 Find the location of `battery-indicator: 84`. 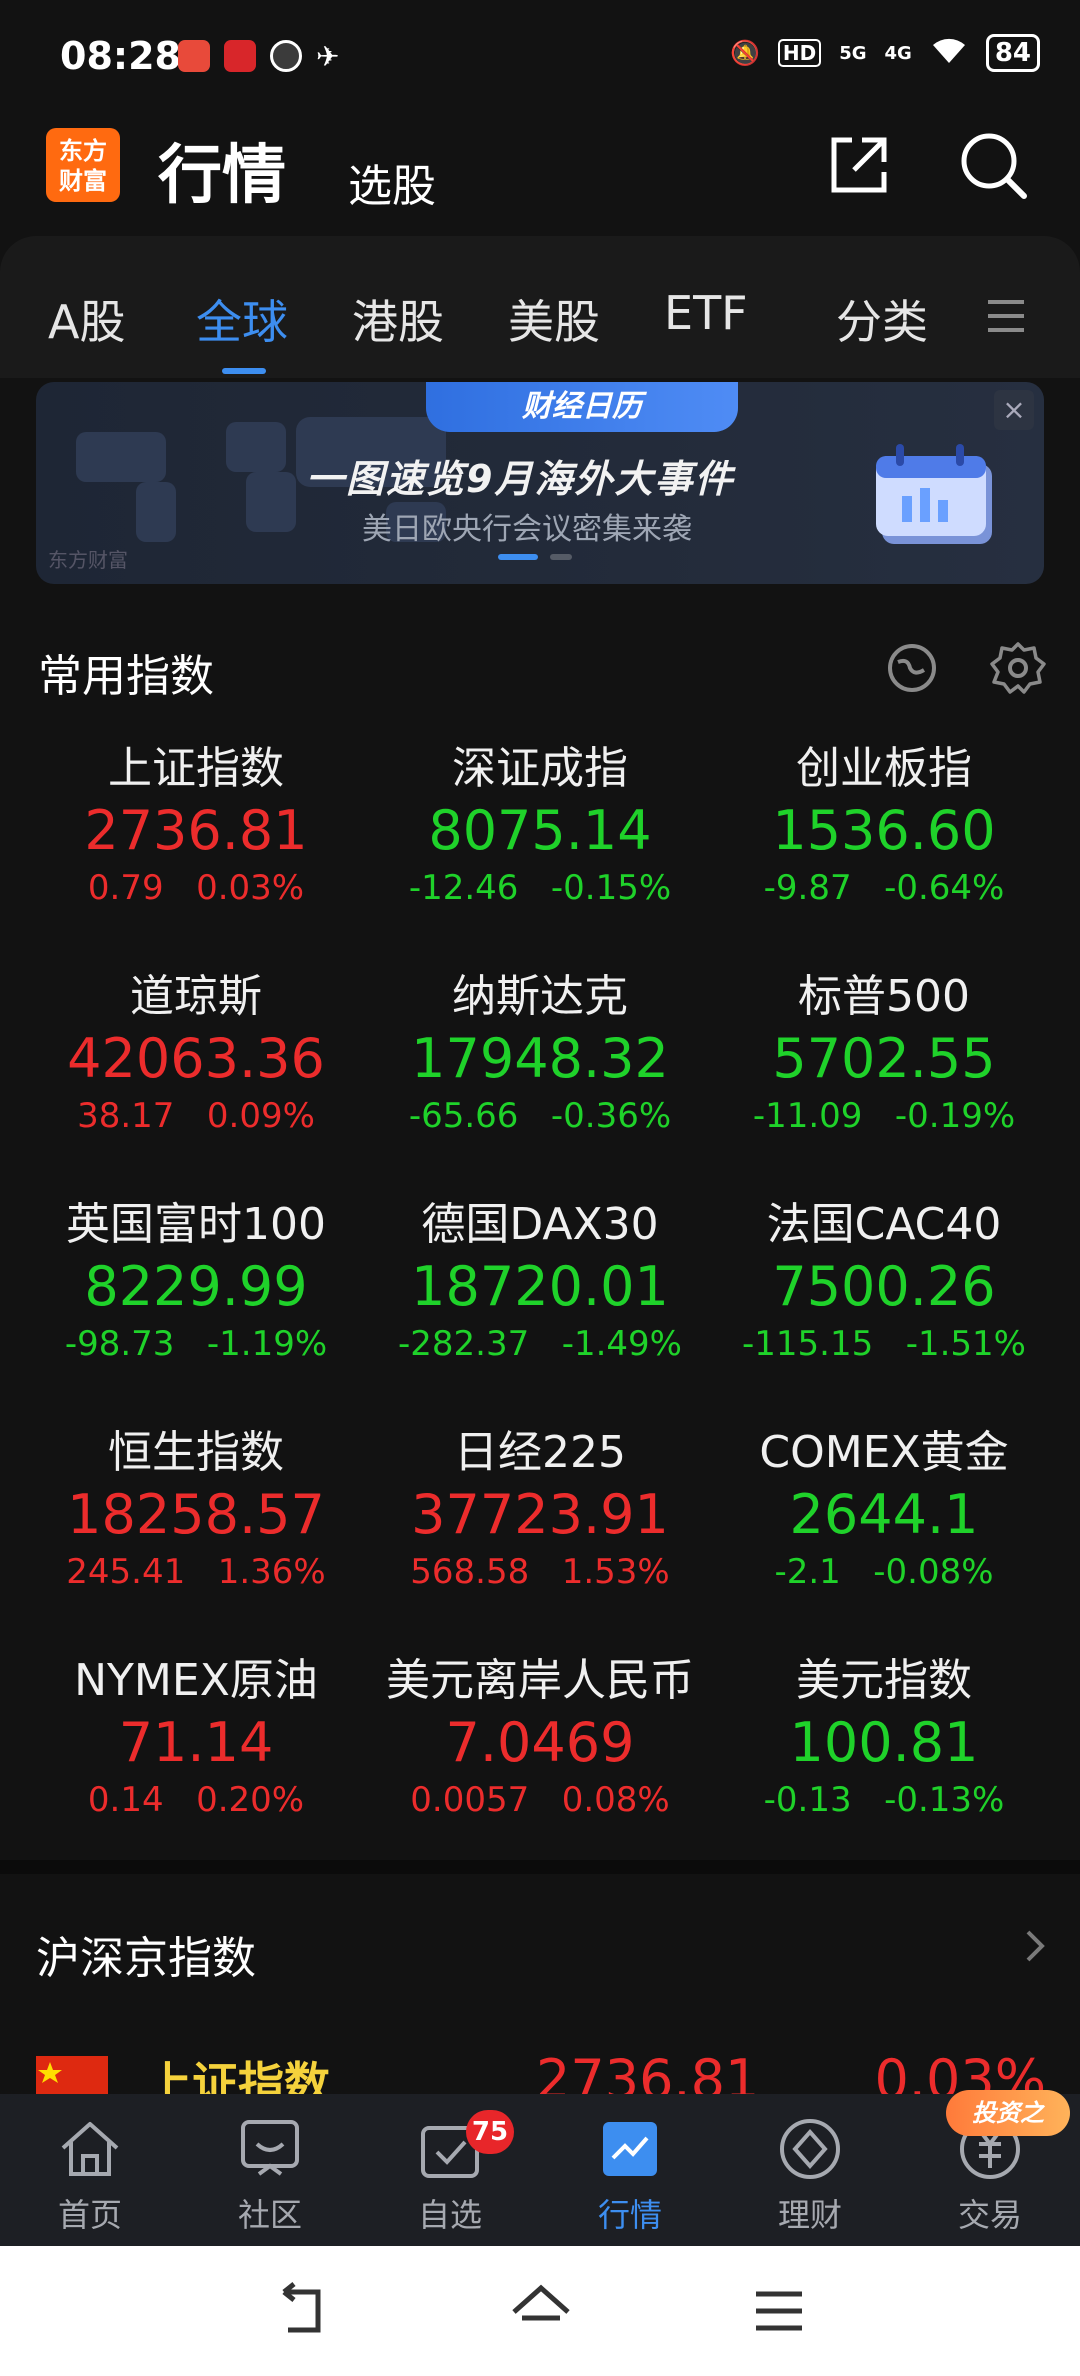

battery-indicator: 84 is located at coordinates (1012, 53).